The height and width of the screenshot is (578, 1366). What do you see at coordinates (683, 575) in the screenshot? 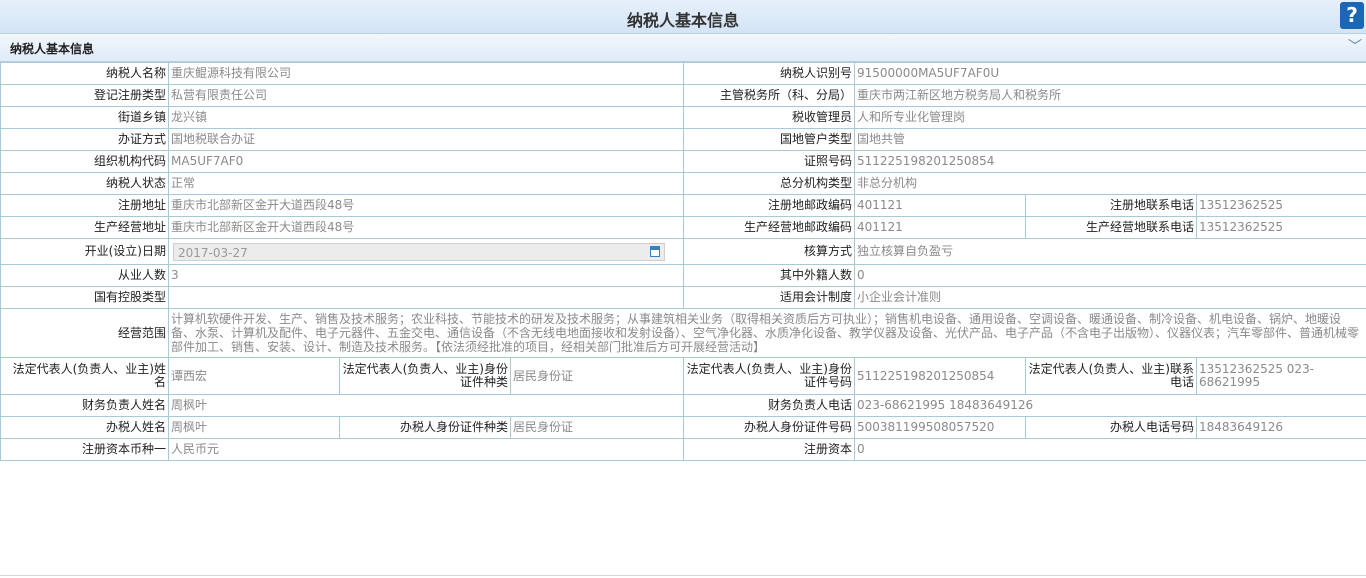
I see `divider` at bounding box center [683, 575].